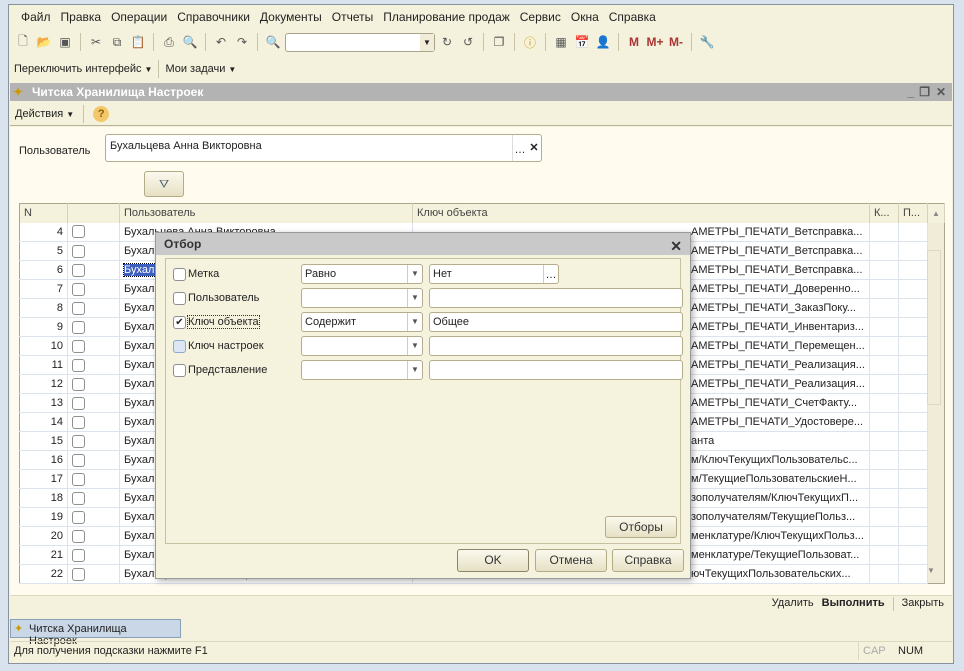  I want to click on cancel-button: Отмена, so click(571, 560).